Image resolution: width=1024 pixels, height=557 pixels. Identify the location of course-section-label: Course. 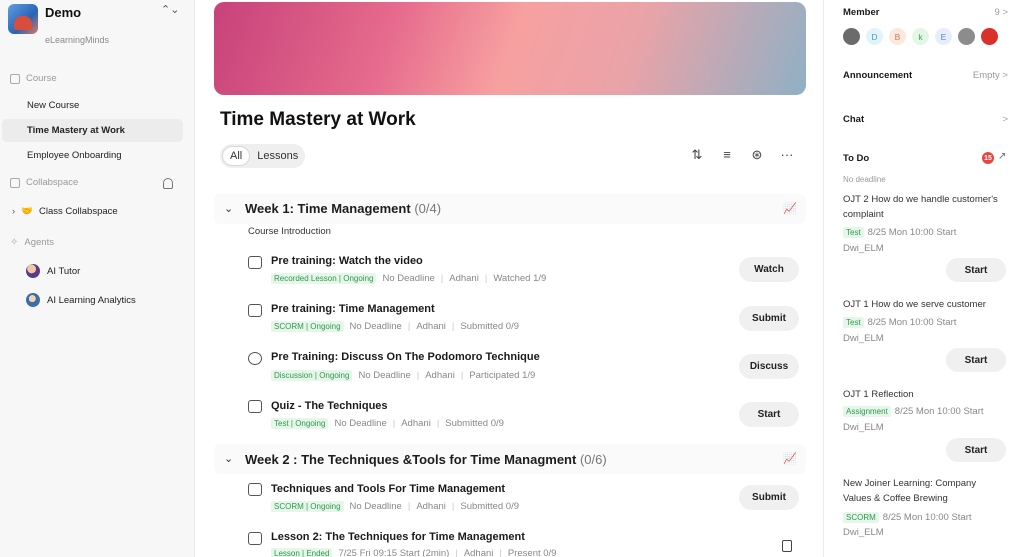
(41, 78).